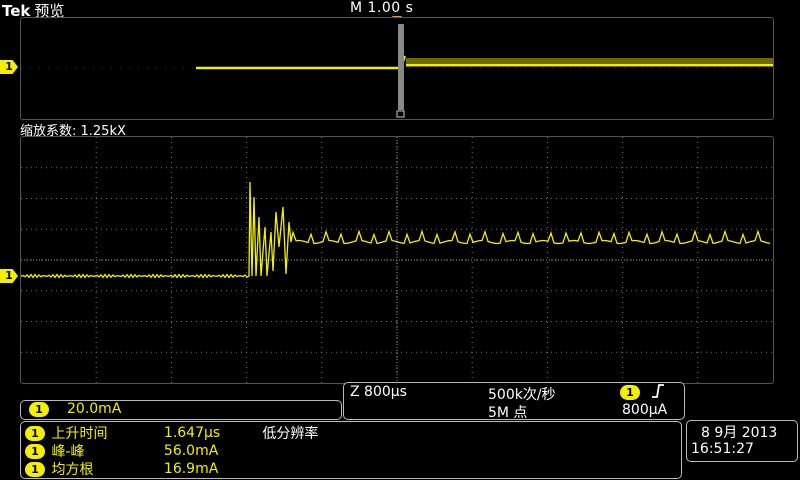  I want to click on zoom-window-marker, so click(401, 67).